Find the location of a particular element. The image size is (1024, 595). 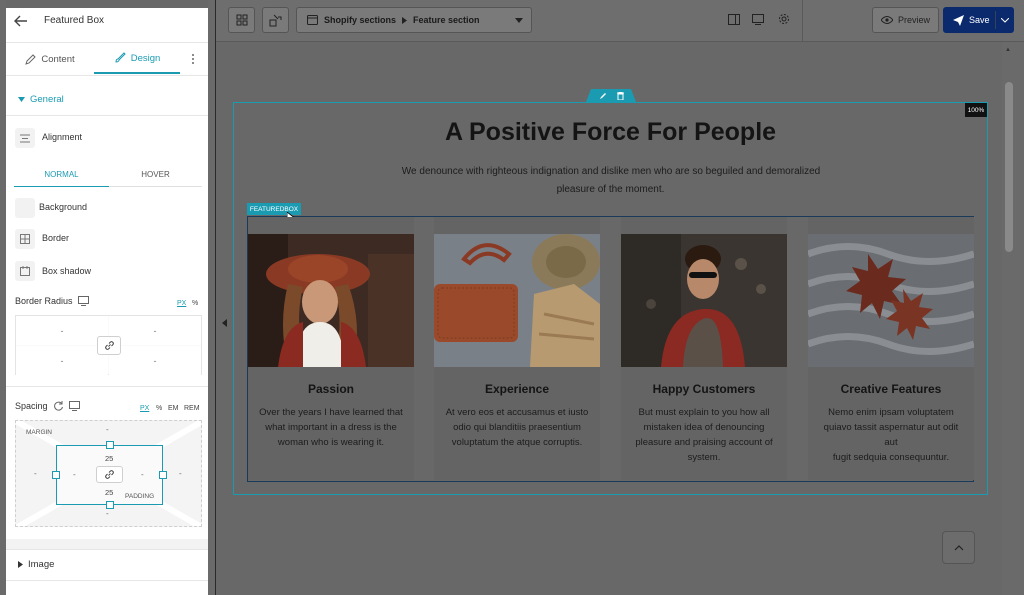

box-shadow-icon-box is located at coordinates (25, 271).